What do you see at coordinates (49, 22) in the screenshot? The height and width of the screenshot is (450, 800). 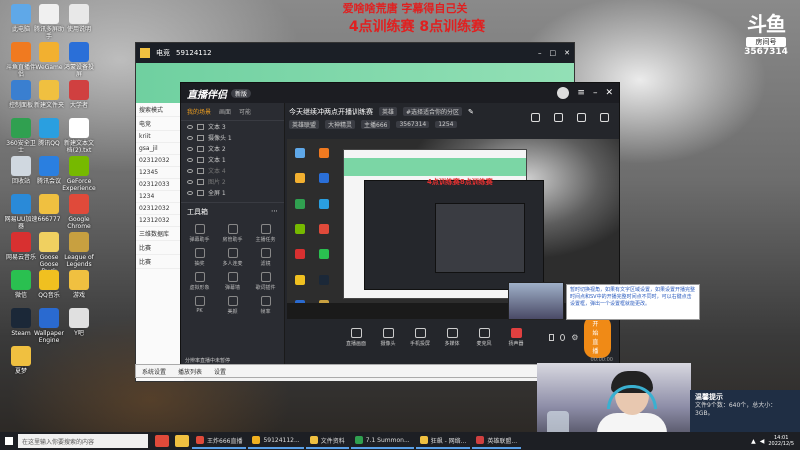 I see `desktop-icon: 腾讯多屏助手` at bounding box center [49, 22].